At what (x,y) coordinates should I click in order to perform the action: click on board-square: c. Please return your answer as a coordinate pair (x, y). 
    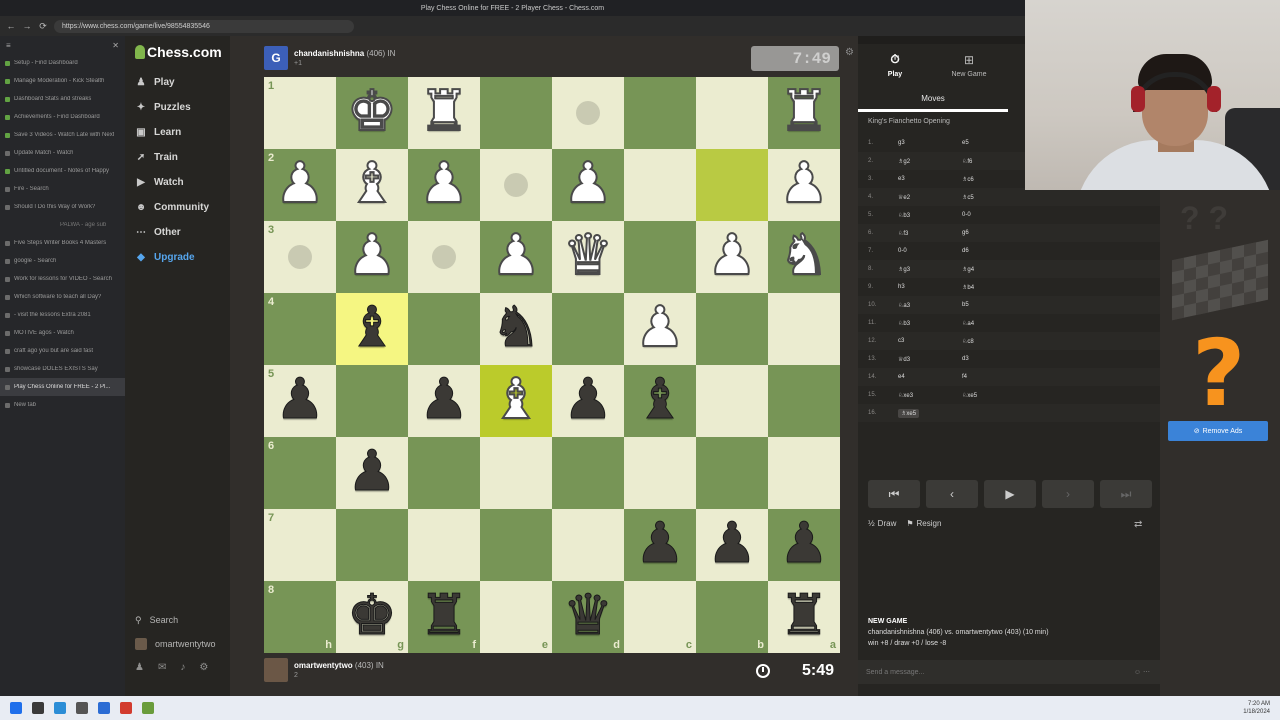
    Looking at the image, I should click on (660, 617).